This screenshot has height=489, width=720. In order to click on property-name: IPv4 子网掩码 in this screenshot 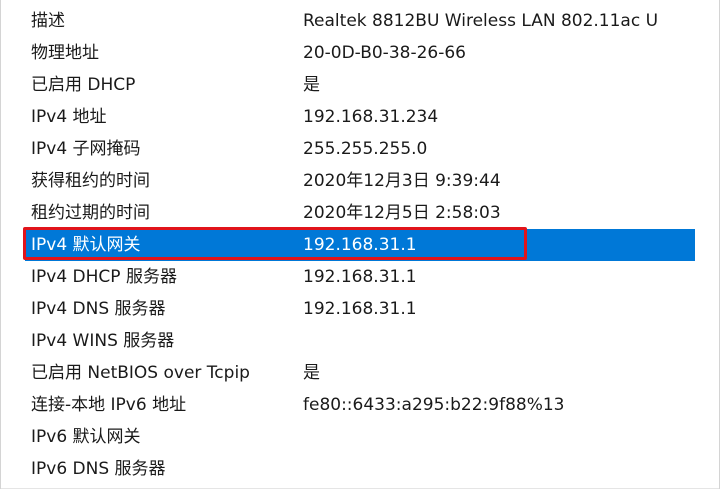, I will do `click(86, 149)`.